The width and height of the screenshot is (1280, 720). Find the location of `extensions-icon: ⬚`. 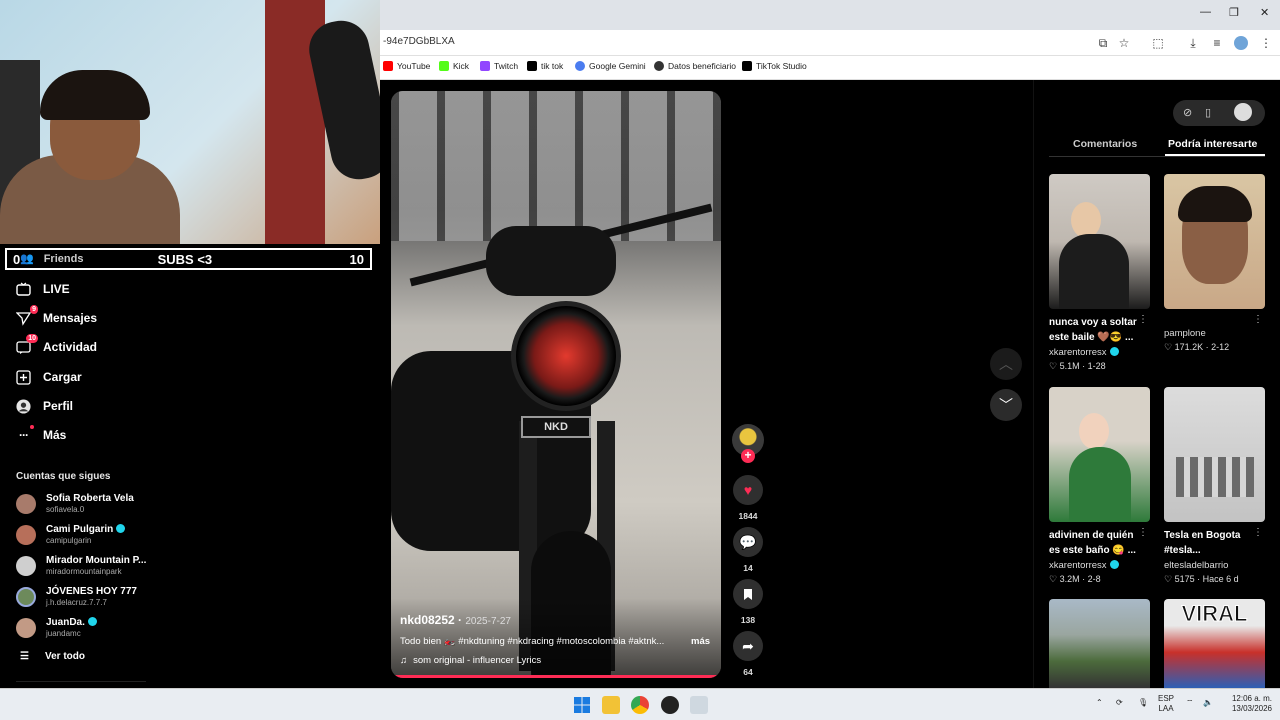

extensions-icon: ⬚ is located at coordinates (1158, 43).